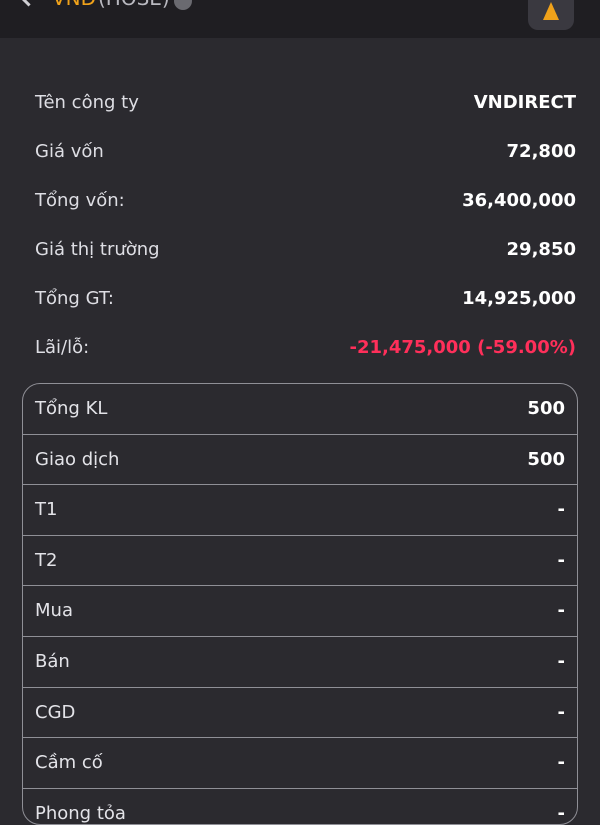  What do you see at coordinates (52, 661) in the screenshot?
I see `row-label: Bán` at bounding box center [52, 661].